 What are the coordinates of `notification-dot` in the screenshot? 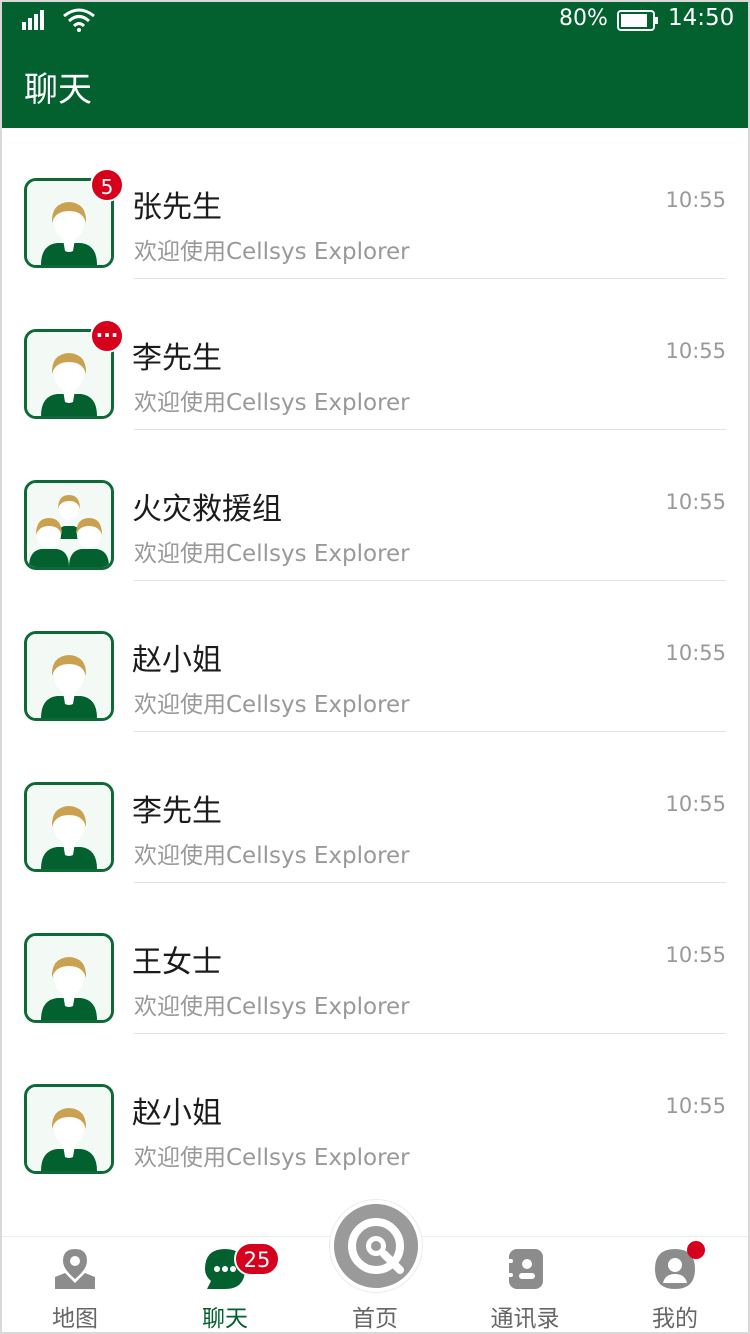 It's located at (696, 1250).